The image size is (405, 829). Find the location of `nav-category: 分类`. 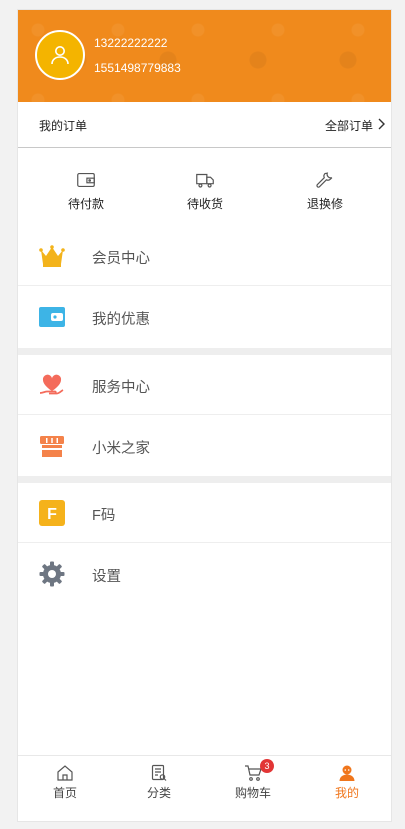

nav-category: 分类 is located at coordinates (159, 782).